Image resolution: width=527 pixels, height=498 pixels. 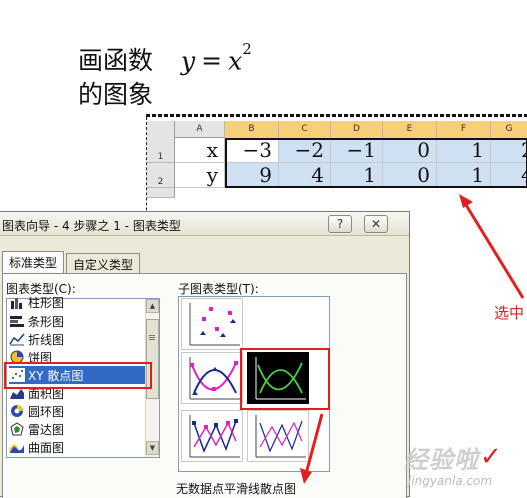 I want to click on cell-b1: −3, so click(x=252, y=150).